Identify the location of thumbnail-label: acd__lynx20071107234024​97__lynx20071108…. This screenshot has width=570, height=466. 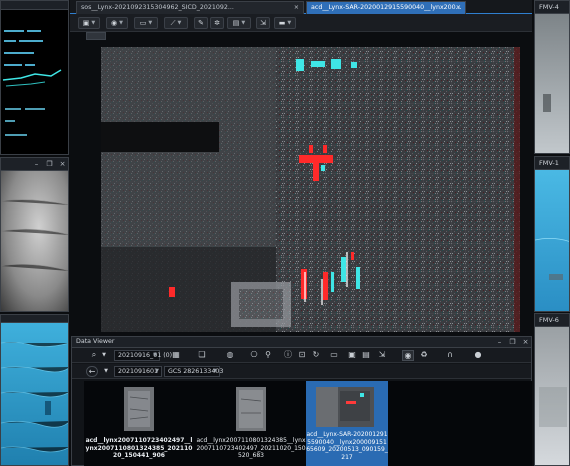
(139, 448).